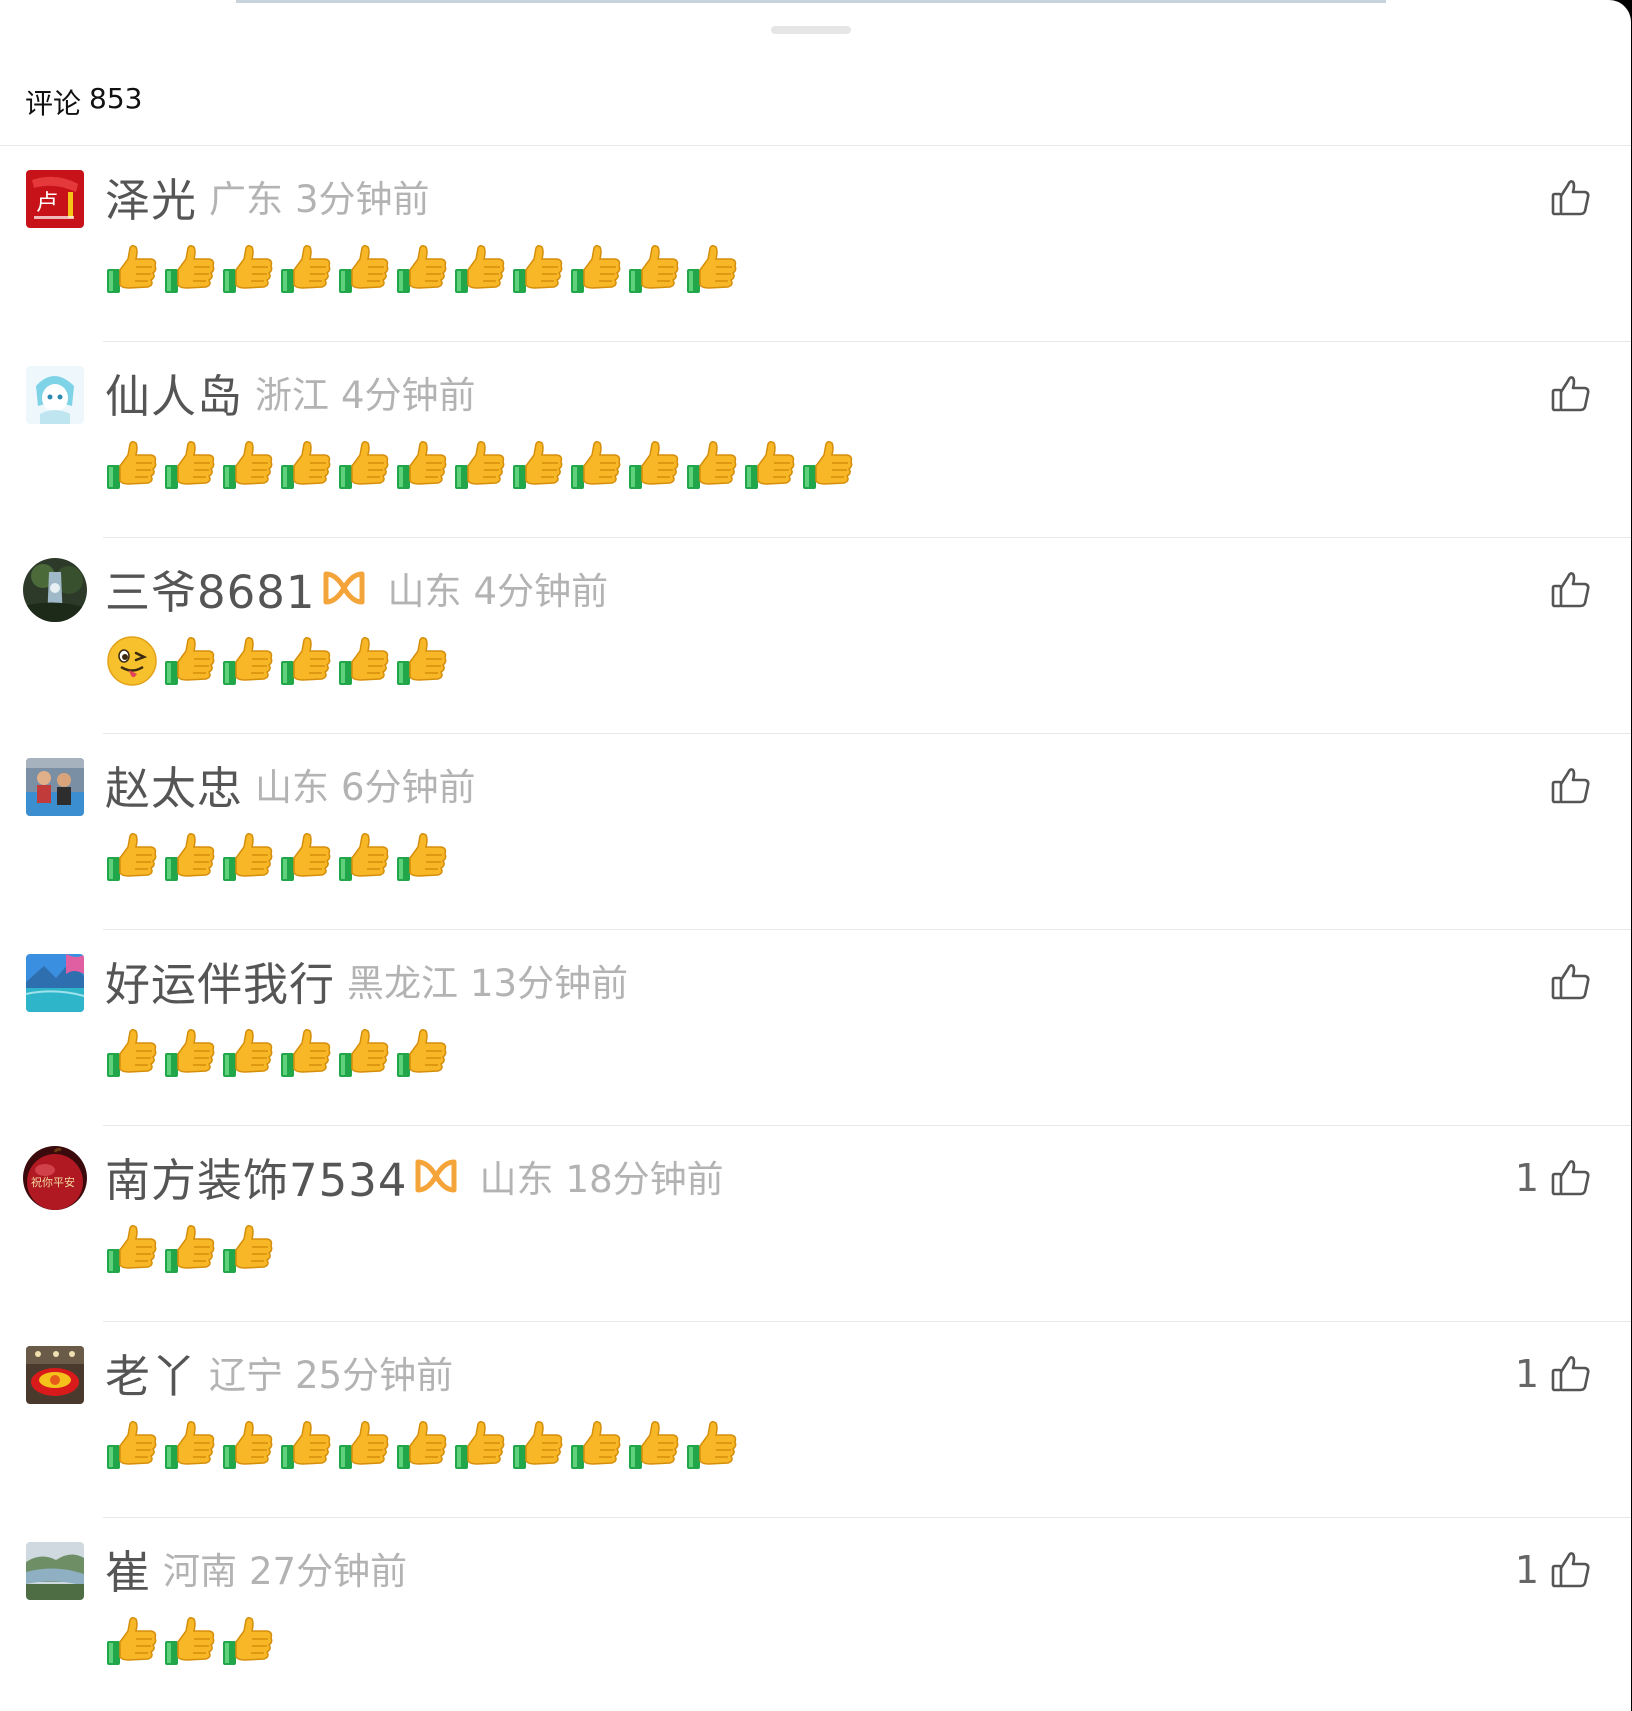 Image resolution: width=1632 pixels, height=1711 pixels. Describe the element at coordinates (815, 636) in the screenshot. I see `comment-item: 三爷8681 山东 4分钟前` at that location.